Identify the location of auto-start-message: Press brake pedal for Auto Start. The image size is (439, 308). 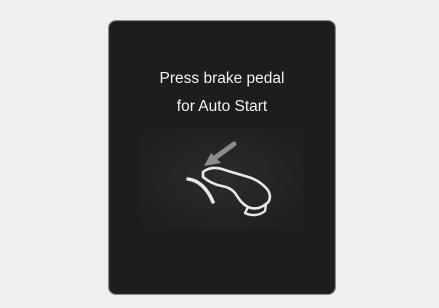
(222, 93).